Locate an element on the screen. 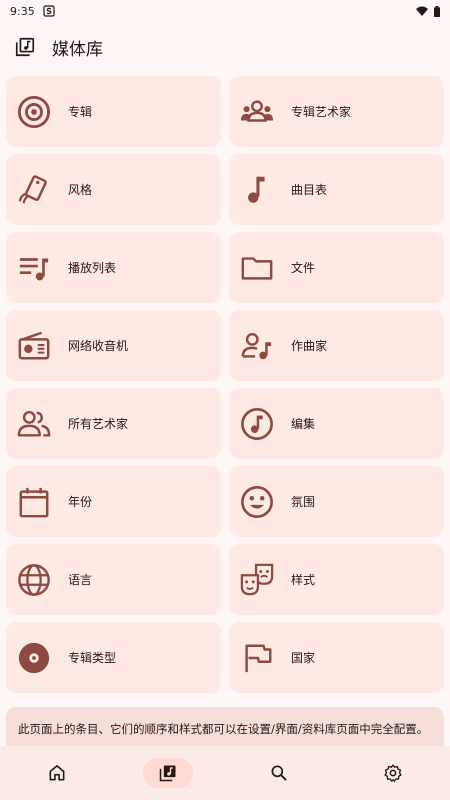 This screenshot has width=450, height=800. tile-album-types: 专辑类型 is located at coordinates (113, 657).